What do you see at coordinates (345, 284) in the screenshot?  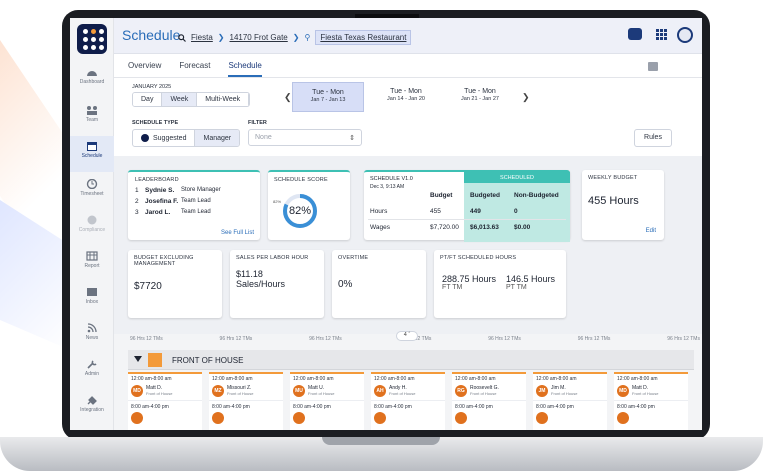 I see `overtime-value: 0%` at bounding box center [345, 284].